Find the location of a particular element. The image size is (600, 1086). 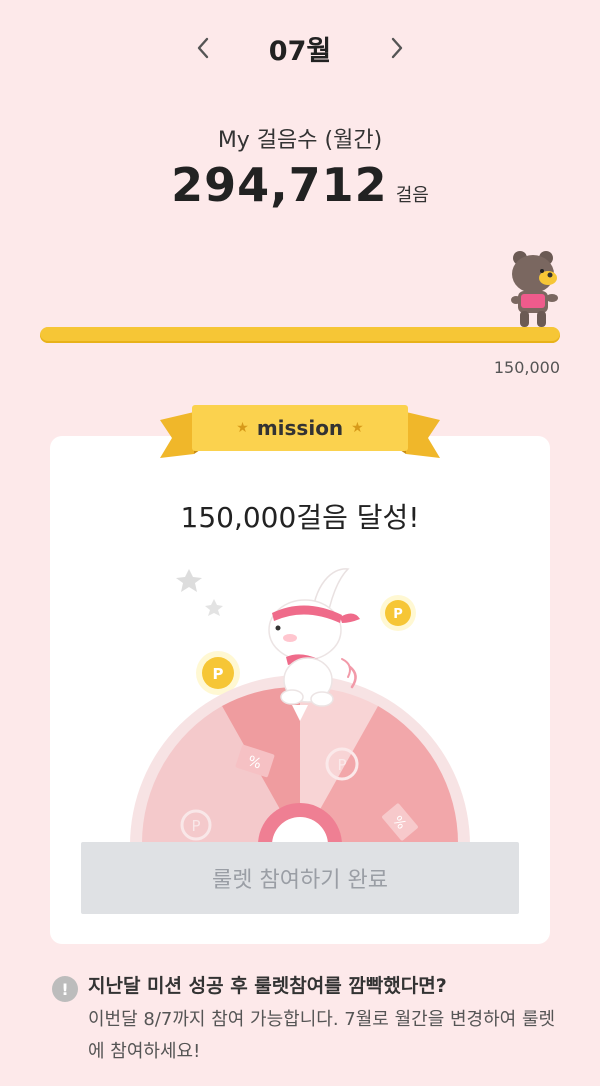

steps-unit: 걸음 is located at coordinates (412, 195).